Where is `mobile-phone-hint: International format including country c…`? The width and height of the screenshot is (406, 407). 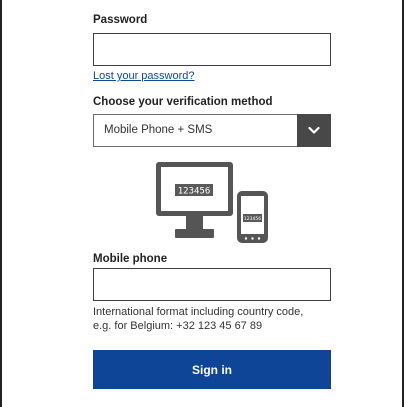 mobile-phone-hint: International format including country c… is located at coordinates (213, 319).